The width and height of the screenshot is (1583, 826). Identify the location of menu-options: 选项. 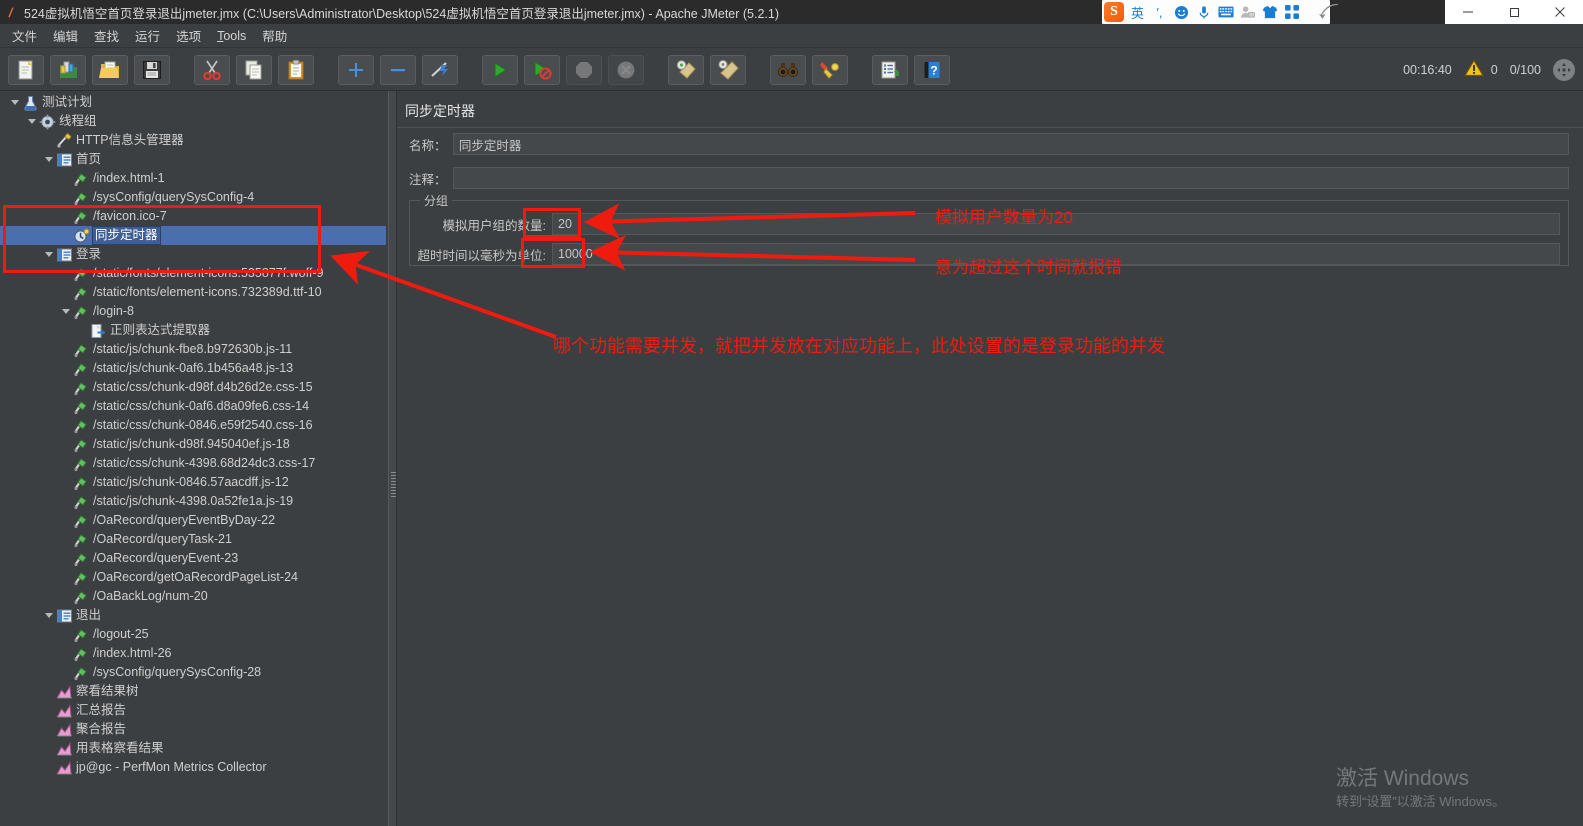
(188, 35).